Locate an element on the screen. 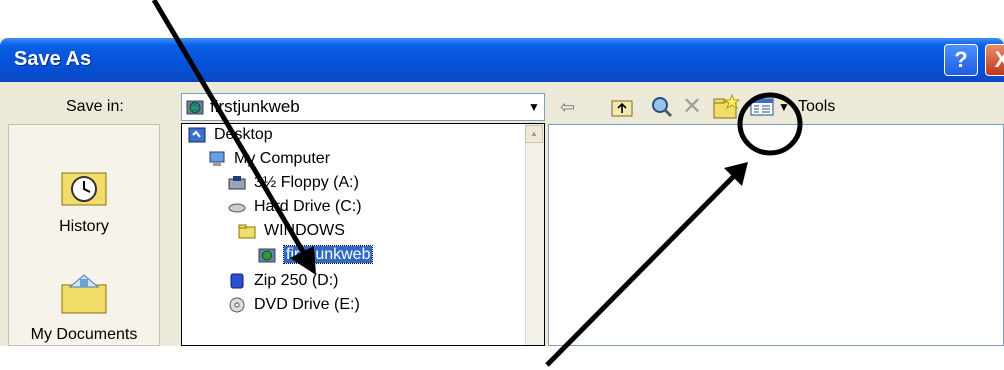 This screenshot has height=370, width=1004. dropdown-item-firstjunkweb: firstjunkweb is located at coordinates (316, 256).